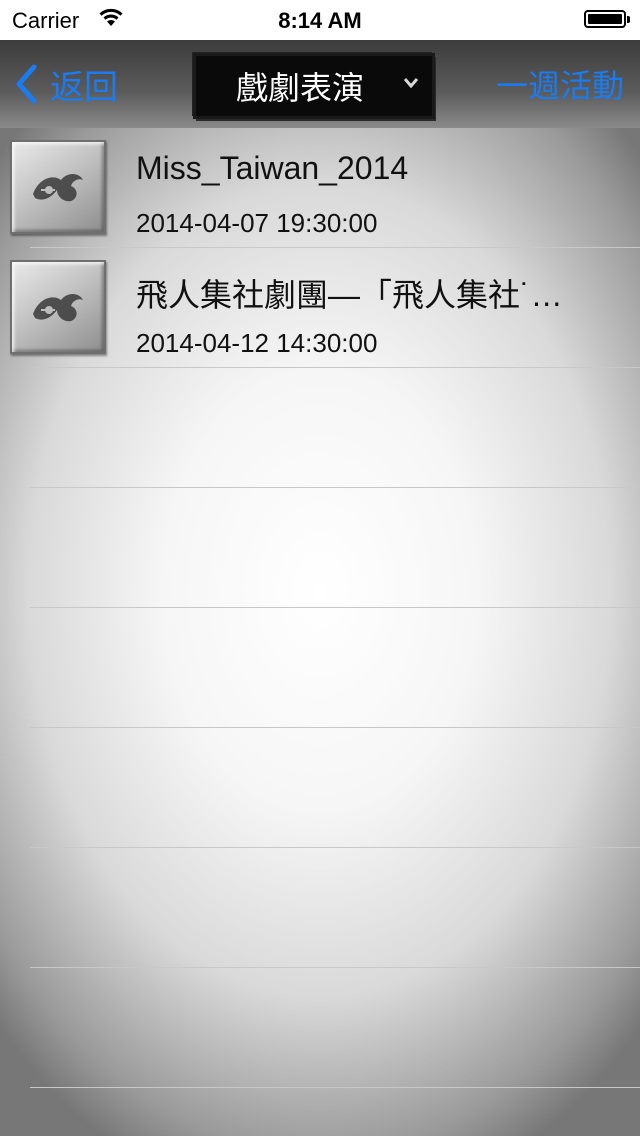 This screenshot has height=1136, width=640. Describe the element at coordinates (320, 188) in the screenshot. I see `event-row: Miss_Taiwan_2014 2014-04-07 19:30:00` at that location.